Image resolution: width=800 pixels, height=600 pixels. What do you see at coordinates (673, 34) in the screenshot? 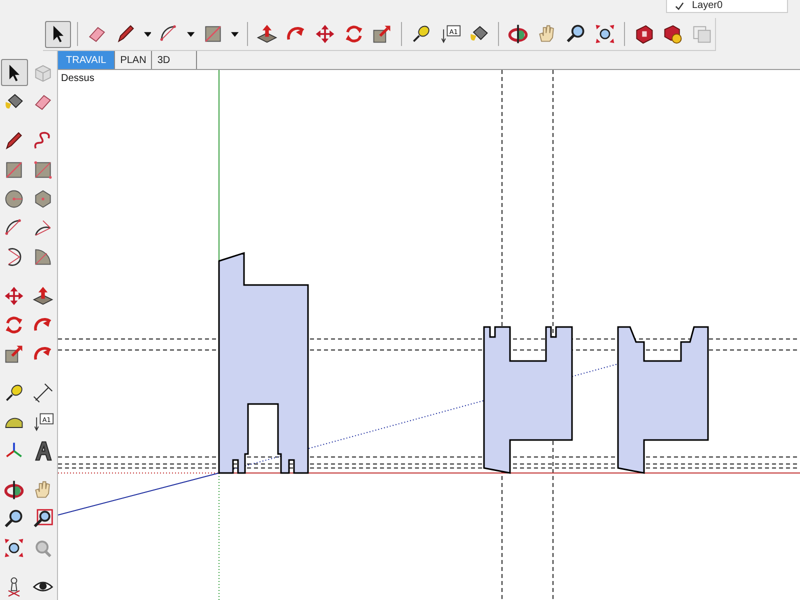
I see `hexagon-badge-icon` at bounding box center [673, 34].